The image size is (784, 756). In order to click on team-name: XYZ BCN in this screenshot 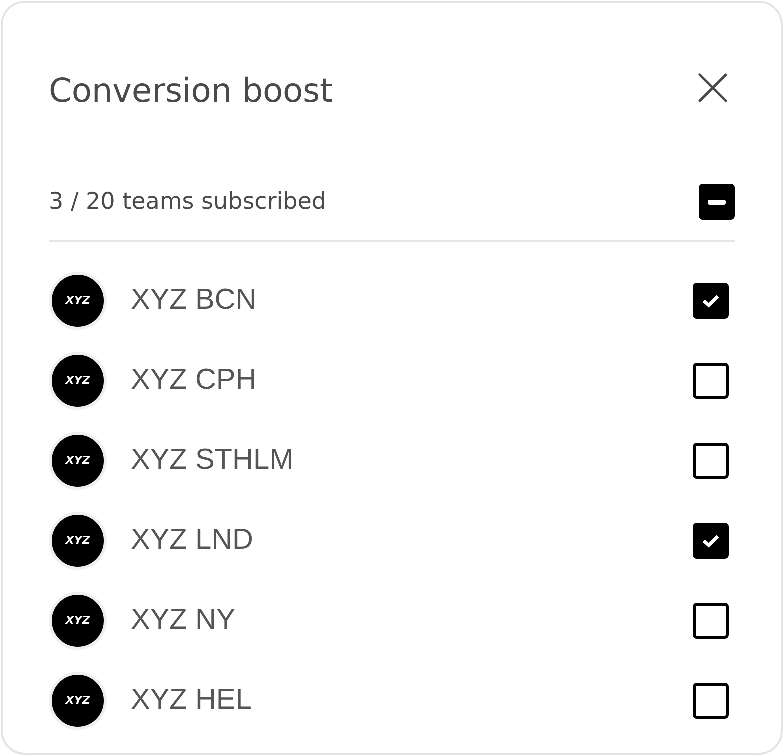, I will do `click(194, 300)`.